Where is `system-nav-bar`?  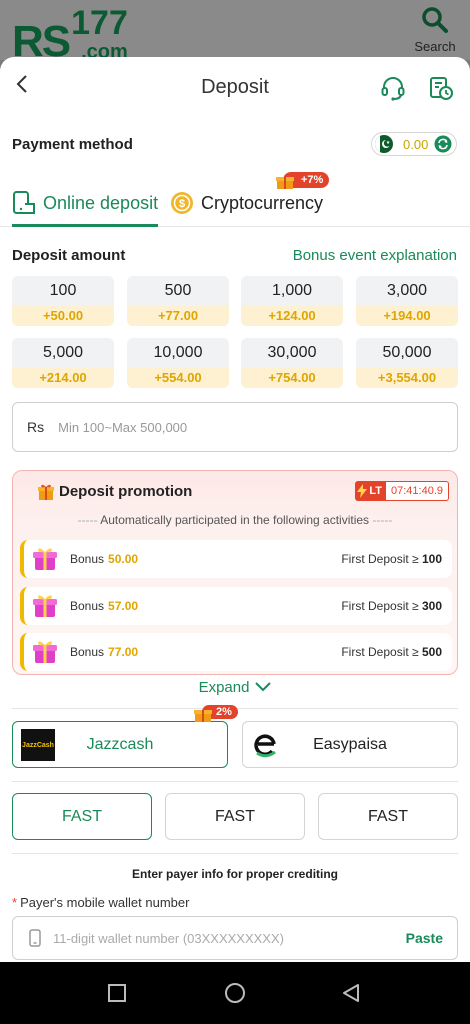
system-nav-bar is located at coordinates (235, 993).